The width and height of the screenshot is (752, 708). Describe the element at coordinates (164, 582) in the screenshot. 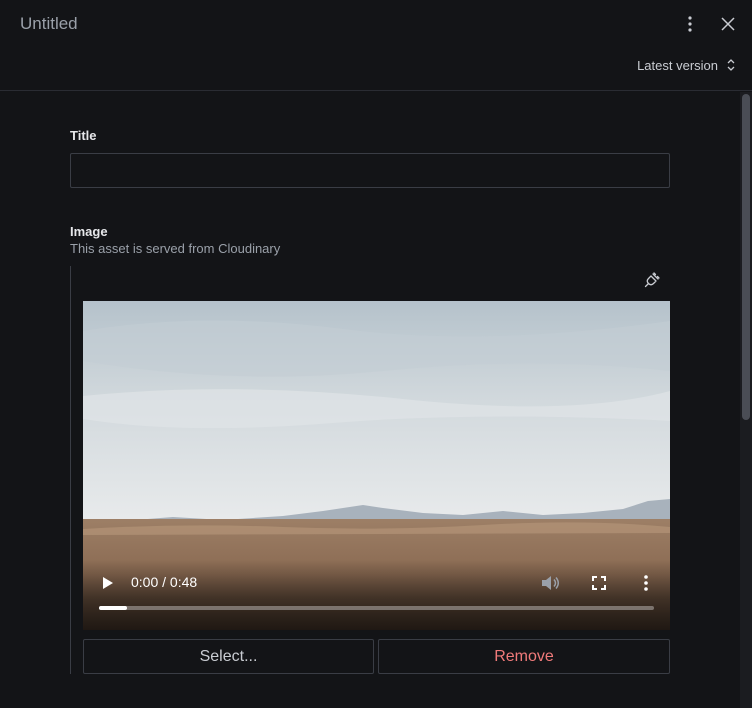

I see `video-time: 0:00 / 0:48` at that location.